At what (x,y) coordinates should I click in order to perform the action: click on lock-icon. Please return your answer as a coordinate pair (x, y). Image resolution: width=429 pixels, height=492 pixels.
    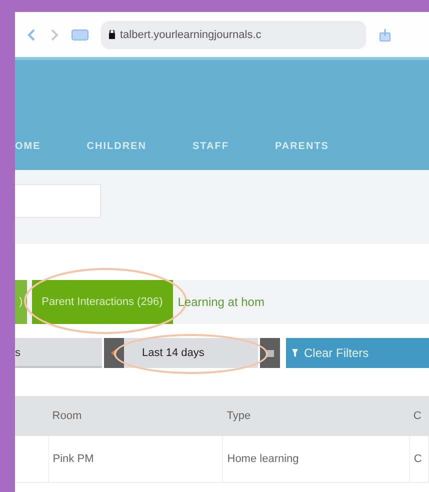
    Looking at the image, I should click on (112, 34).